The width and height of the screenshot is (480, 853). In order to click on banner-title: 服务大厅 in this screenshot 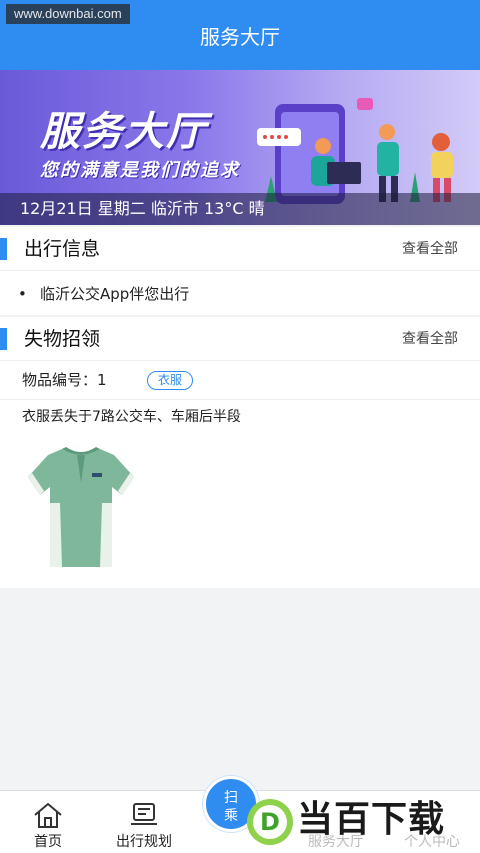, I will do `click(124, 132)`.